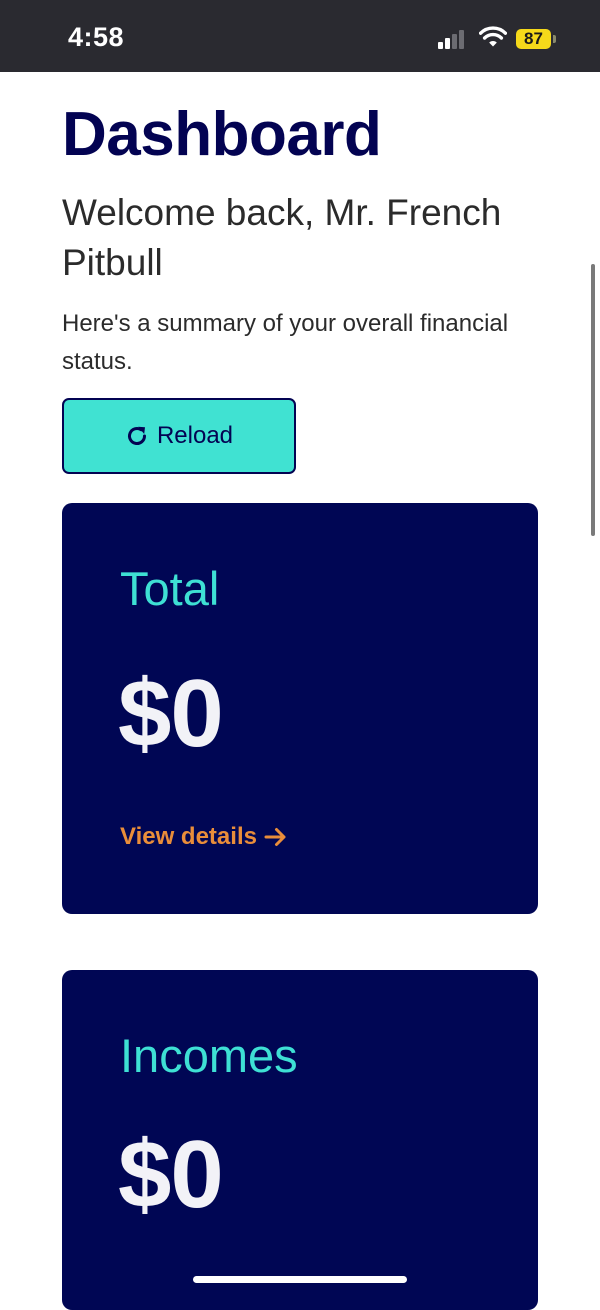 The image size is (600, 1310). Describe the element at coordinates (282, 237) in the screenshot. I see `welcome-message: Welcome back, Mr. French Pitbull` at that location.